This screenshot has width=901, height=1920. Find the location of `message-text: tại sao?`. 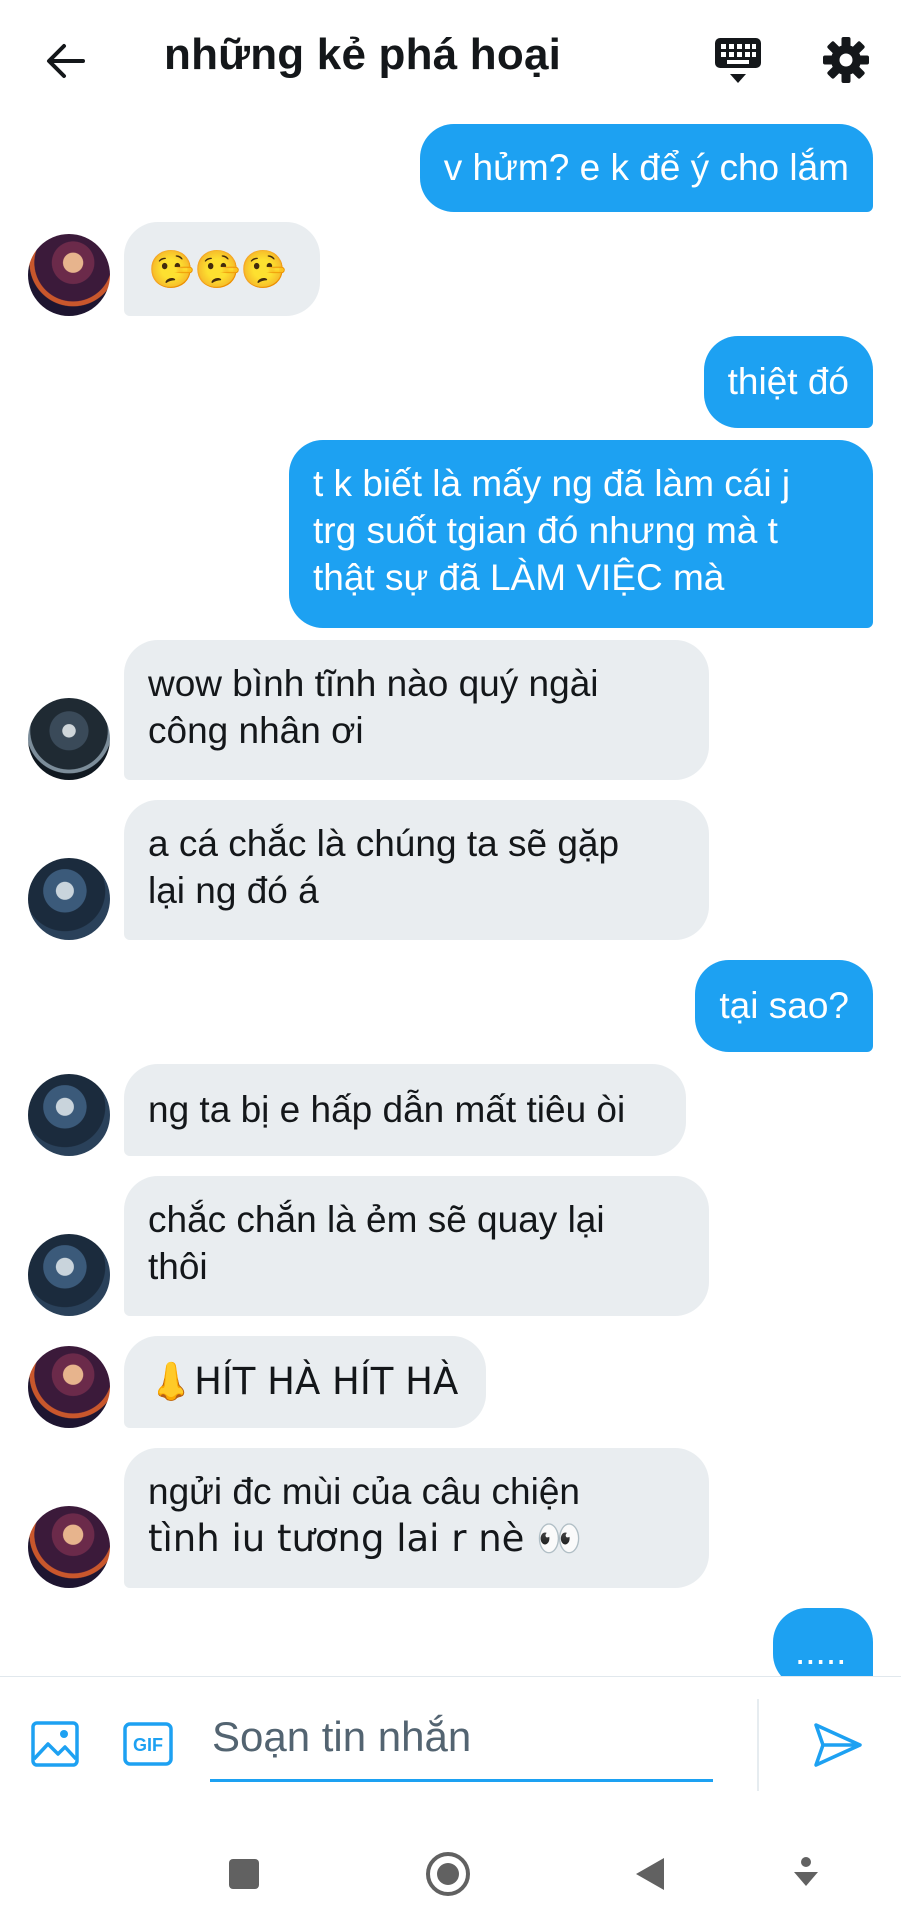

message-text: tại sao? is located at coordinates (784, 1005).